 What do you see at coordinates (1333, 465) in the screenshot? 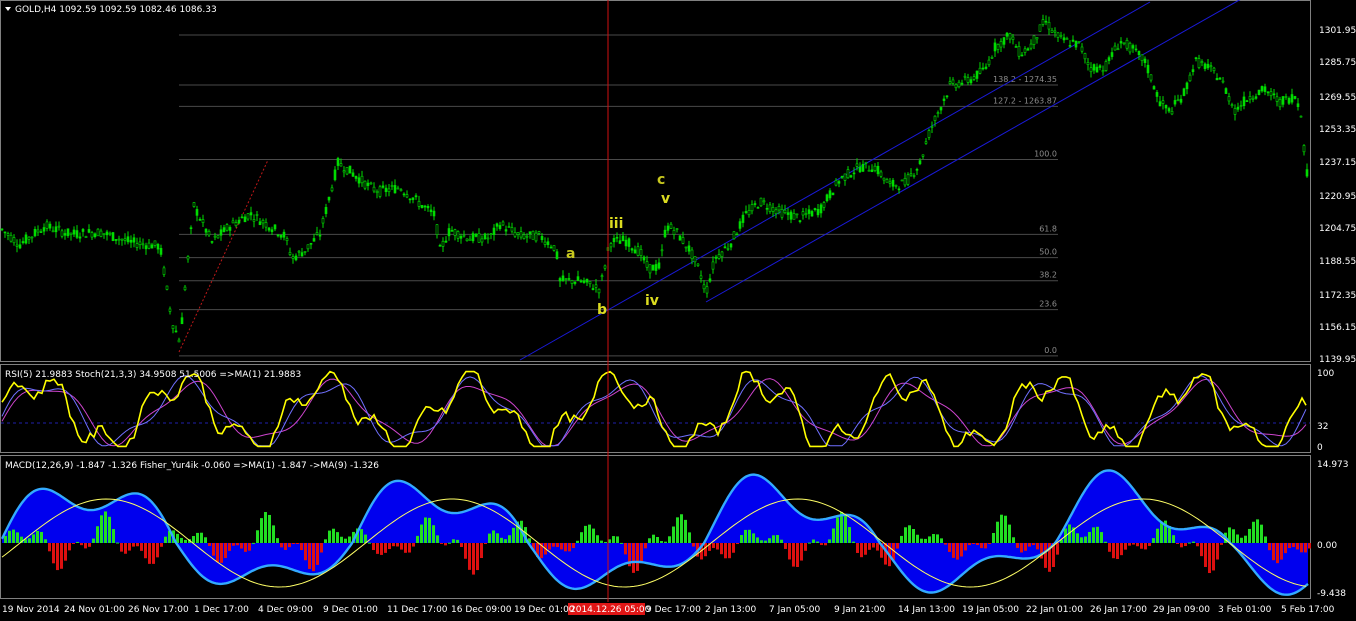
I see `macd-axis-label: 14.973` at bounding box center [1333, 465].